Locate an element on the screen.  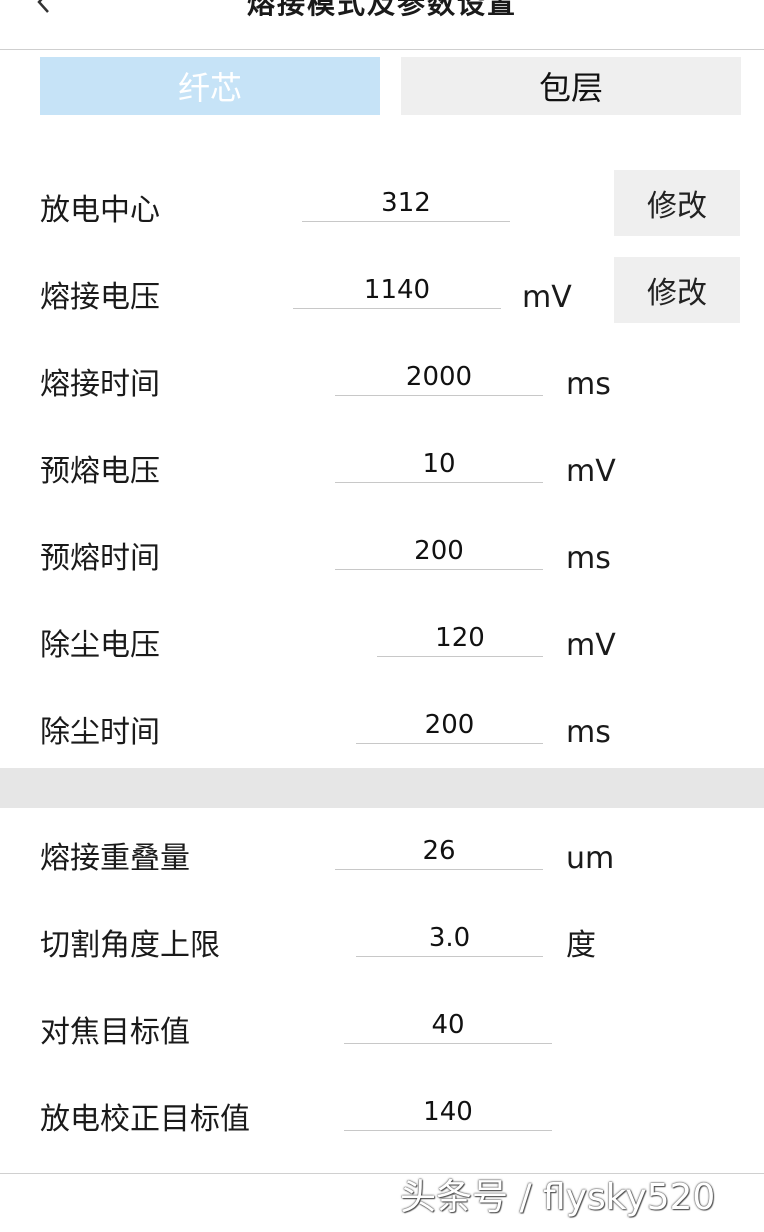
param-row-prefuse-voltage: 预熔电压 10 mV is located at coordinates (382, 472).